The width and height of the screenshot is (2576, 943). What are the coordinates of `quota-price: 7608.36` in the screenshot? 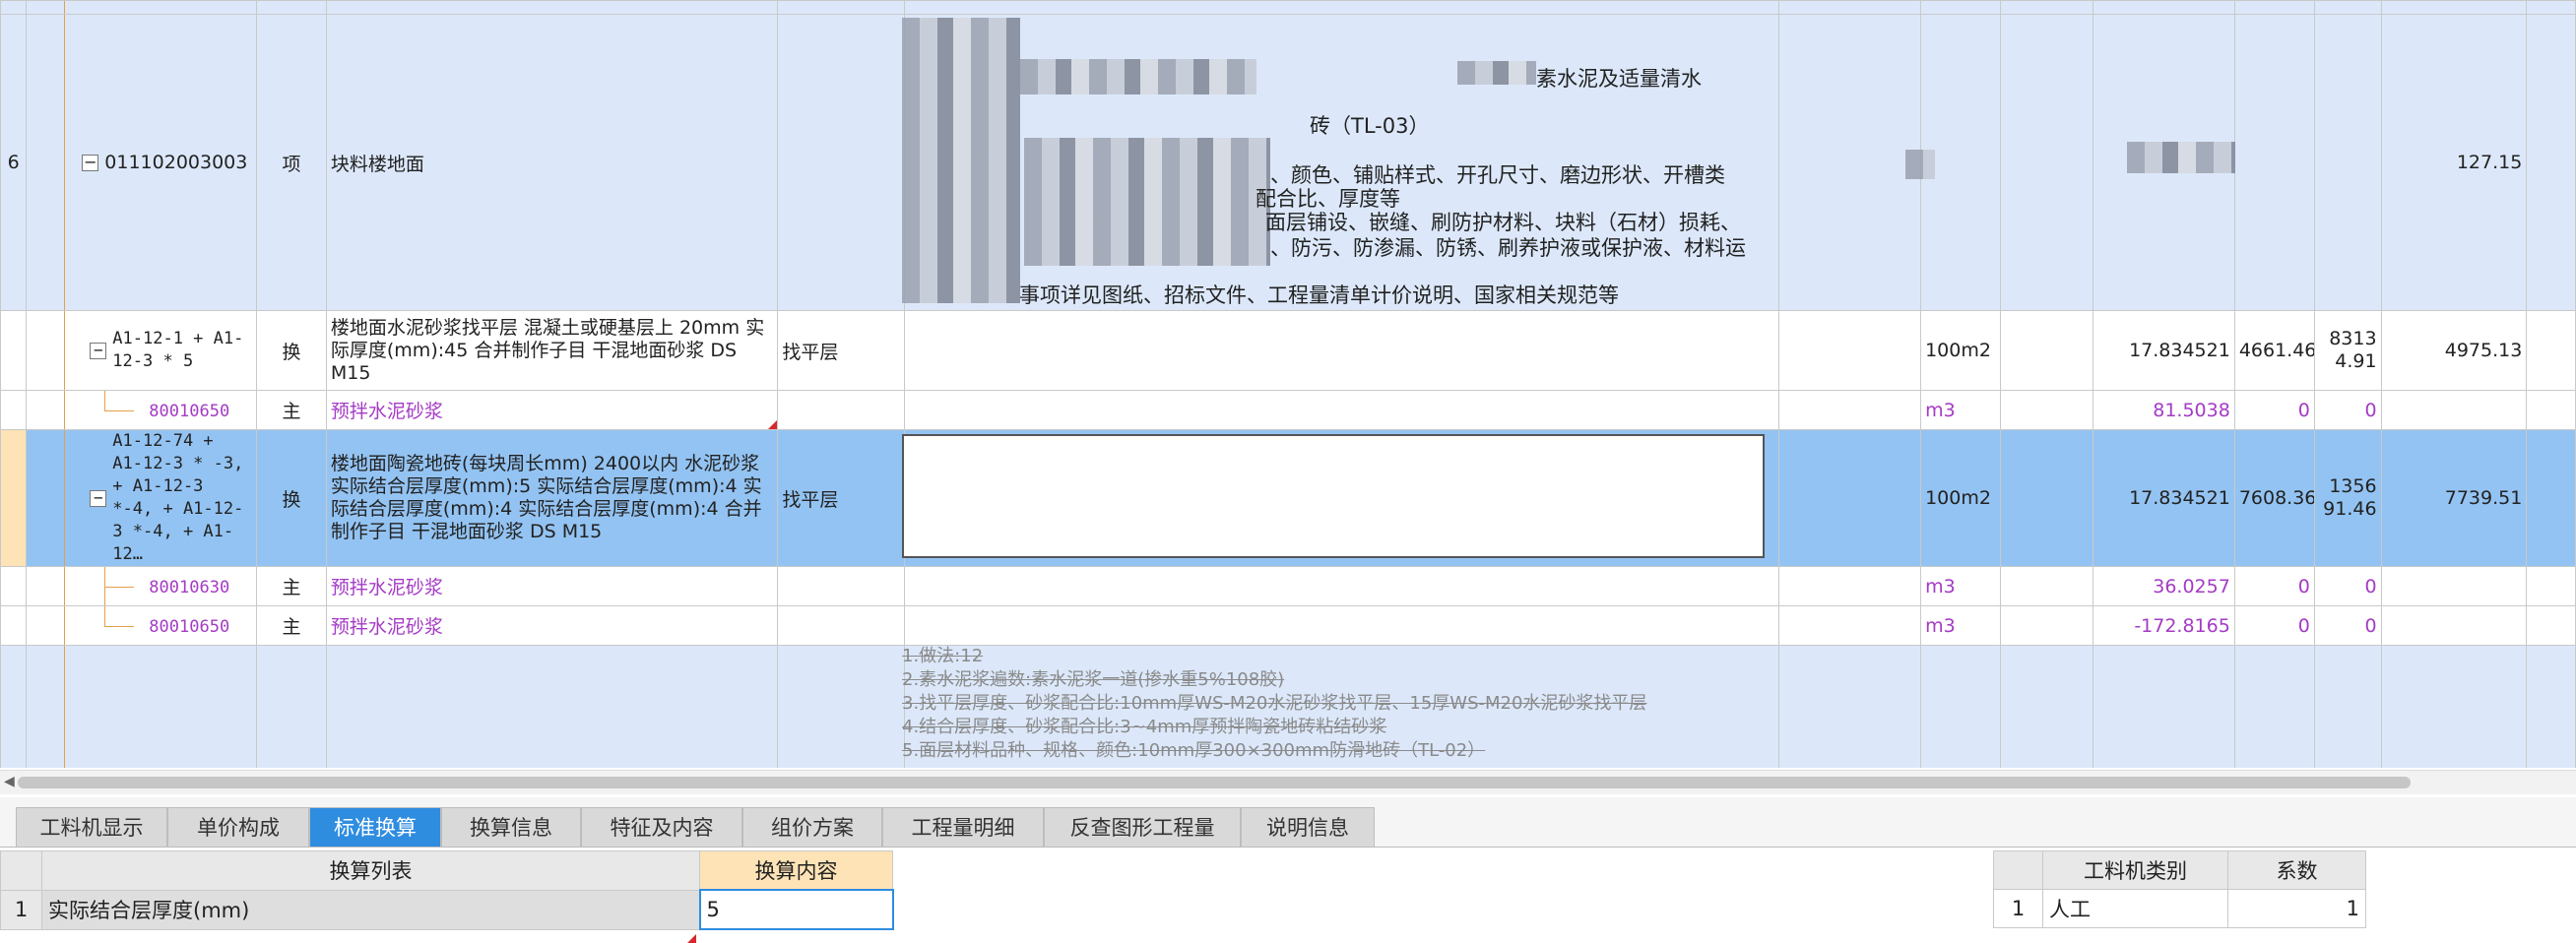 It's located at (2274, 498).